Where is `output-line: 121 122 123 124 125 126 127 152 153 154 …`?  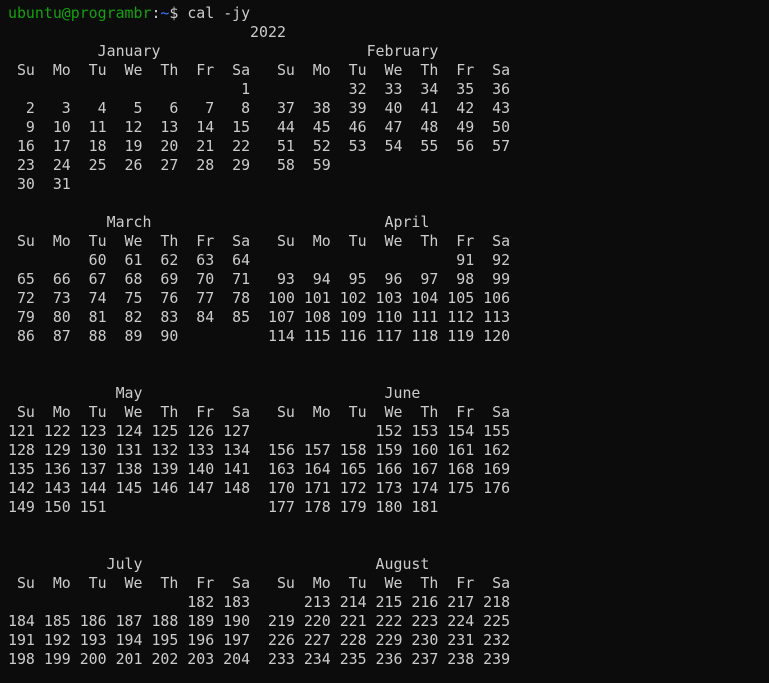
output-line: 121 122 123 124 125 126 127 152 153 154 … is located at coordinates (259, 431).